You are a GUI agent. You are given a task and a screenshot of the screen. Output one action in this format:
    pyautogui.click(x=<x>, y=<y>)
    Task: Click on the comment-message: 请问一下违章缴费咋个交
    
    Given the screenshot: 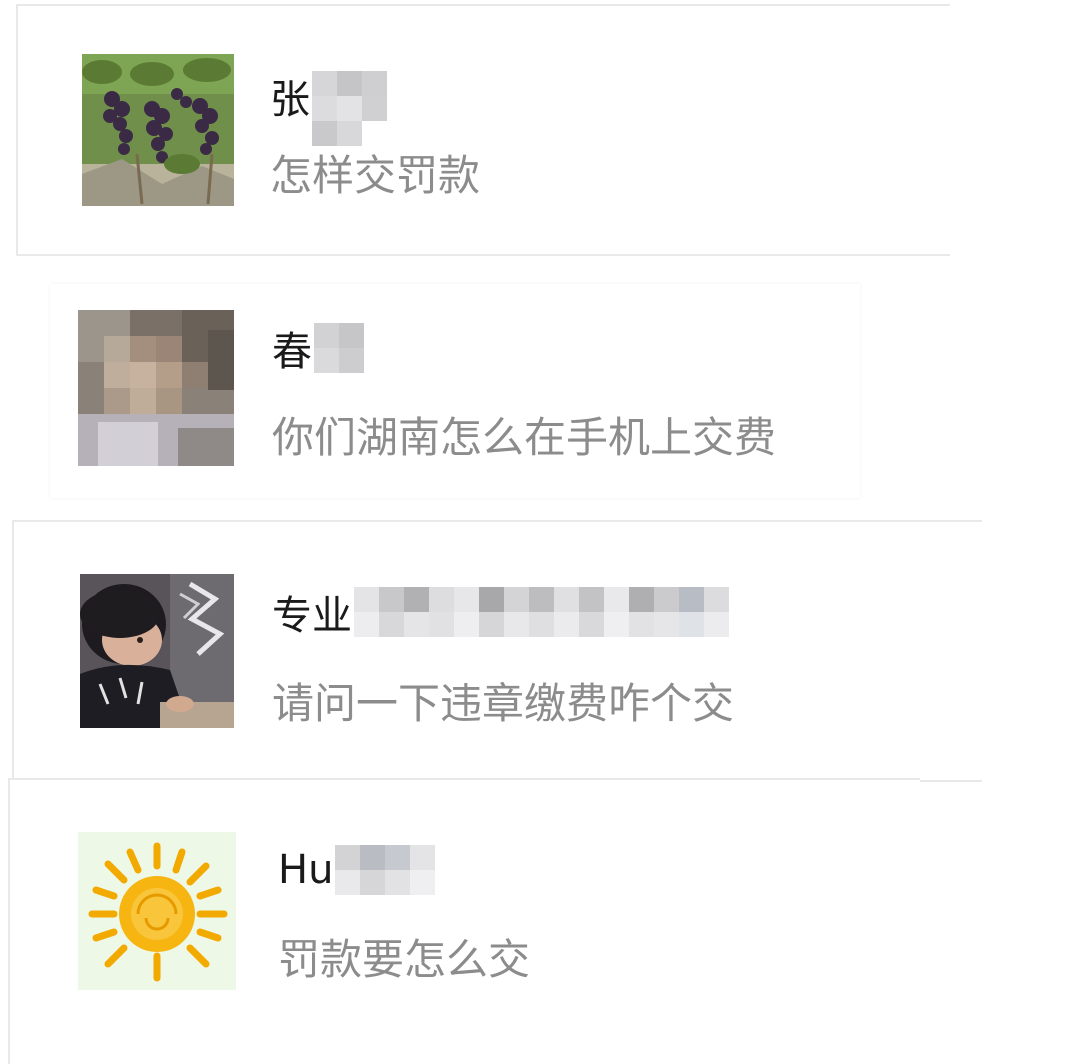 What is the action you would take?
    pyautogui.click(x=503, y=703)
    